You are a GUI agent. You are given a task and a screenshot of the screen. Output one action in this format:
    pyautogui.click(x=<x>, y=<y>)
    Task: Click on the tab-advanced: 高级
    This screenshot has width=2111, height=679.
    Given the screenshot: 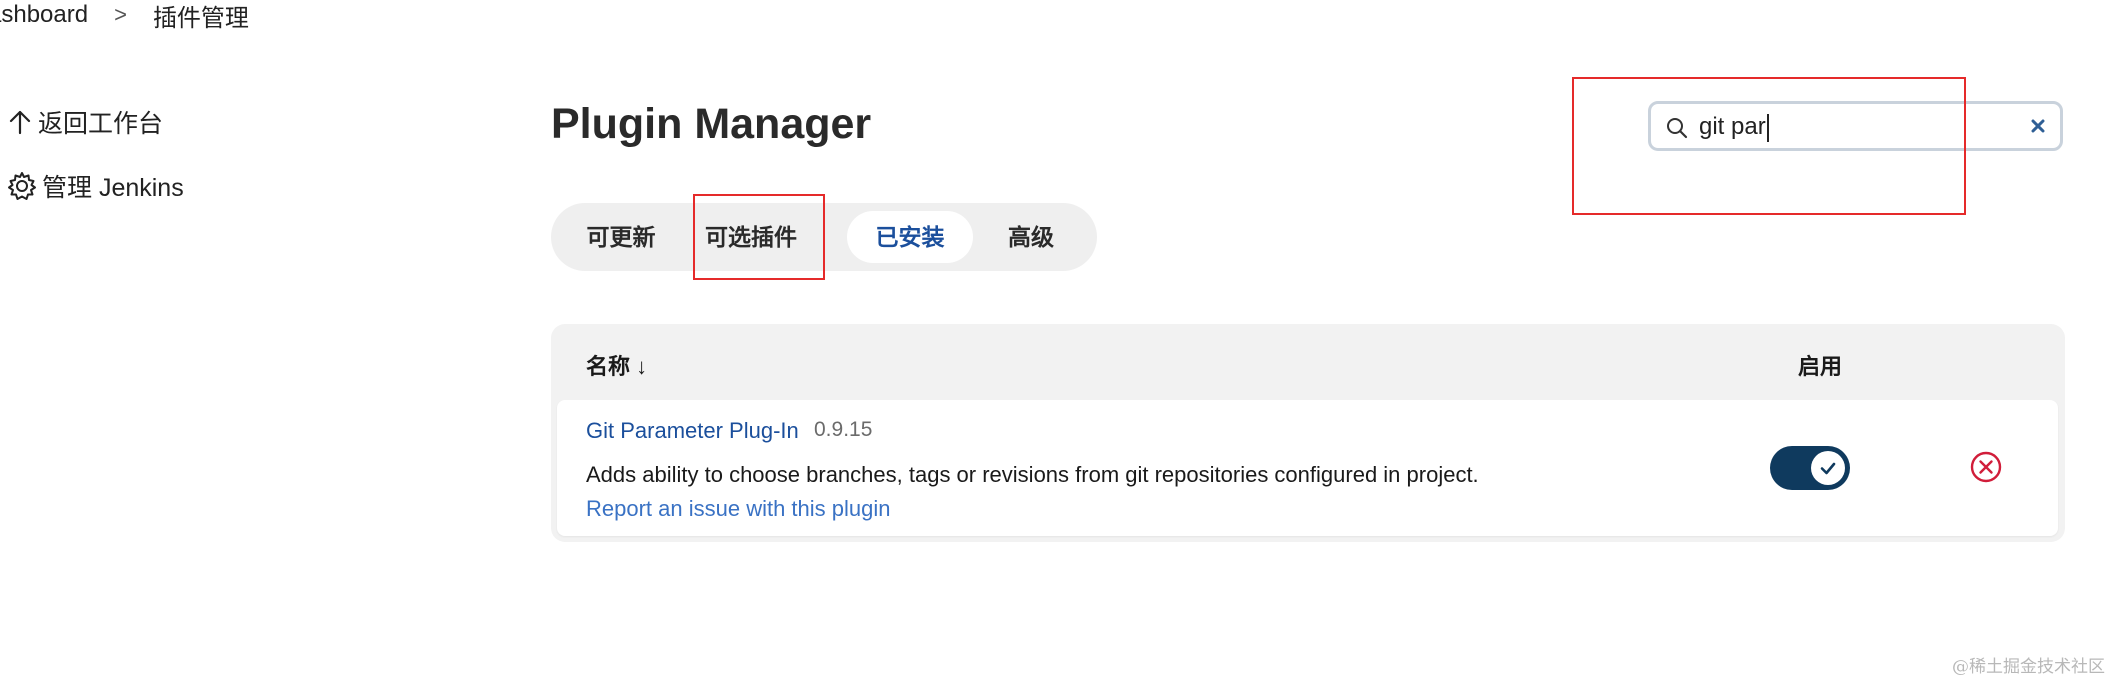 What is the action you would take?
    pyautogui.click(x=1031, y=237)
    